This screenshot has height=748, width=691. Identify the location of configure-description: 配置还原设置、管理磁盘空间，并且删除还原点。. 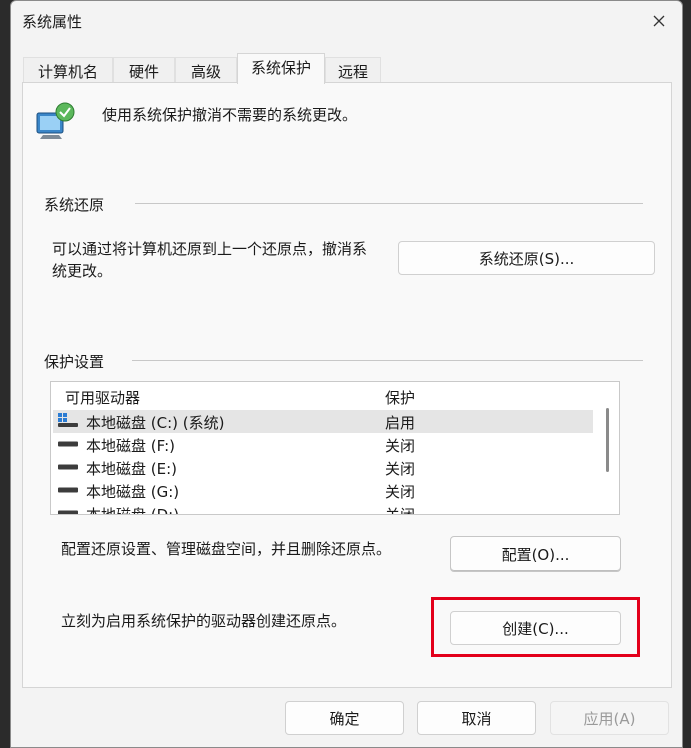
(226, 549).